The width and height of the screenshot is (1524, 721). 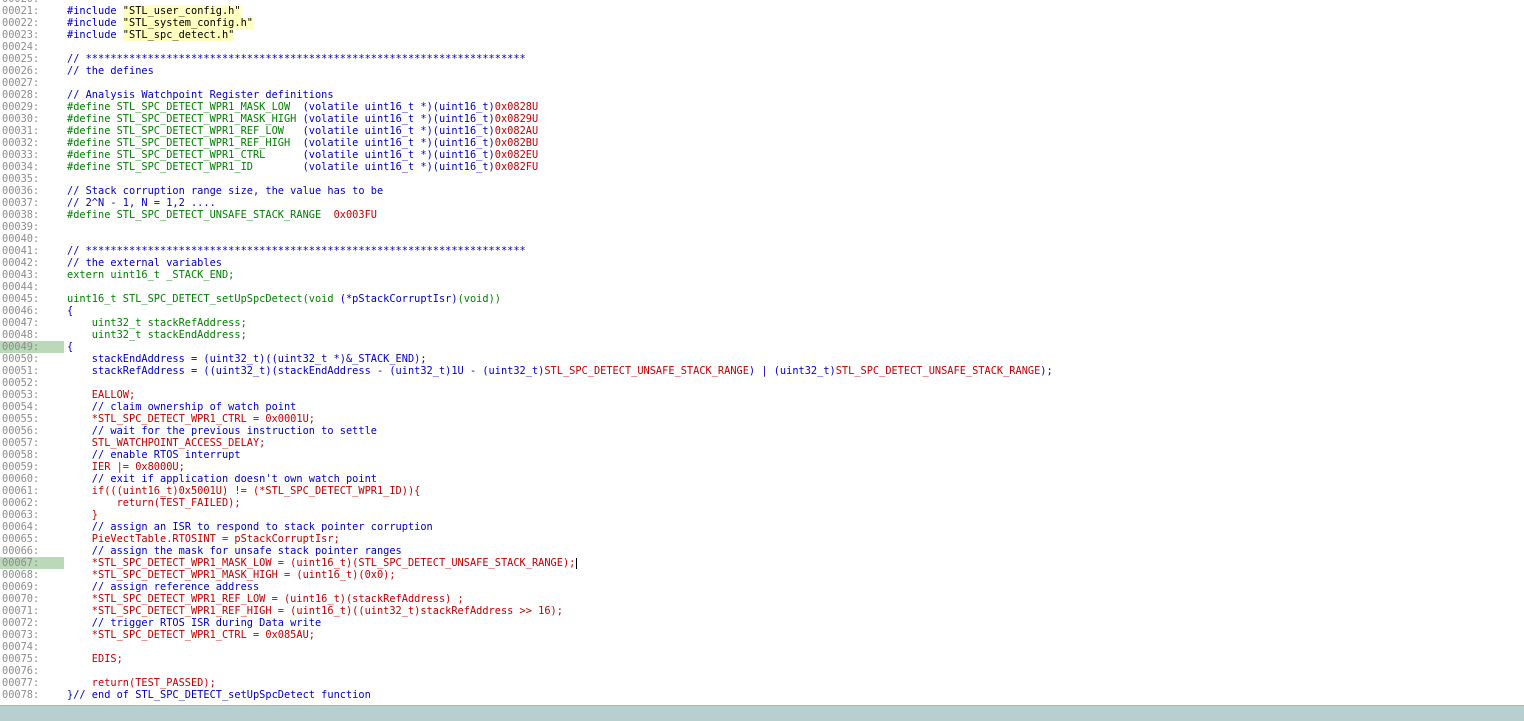 I want to click on line-number: 00063:, so click(x=21, y=515).